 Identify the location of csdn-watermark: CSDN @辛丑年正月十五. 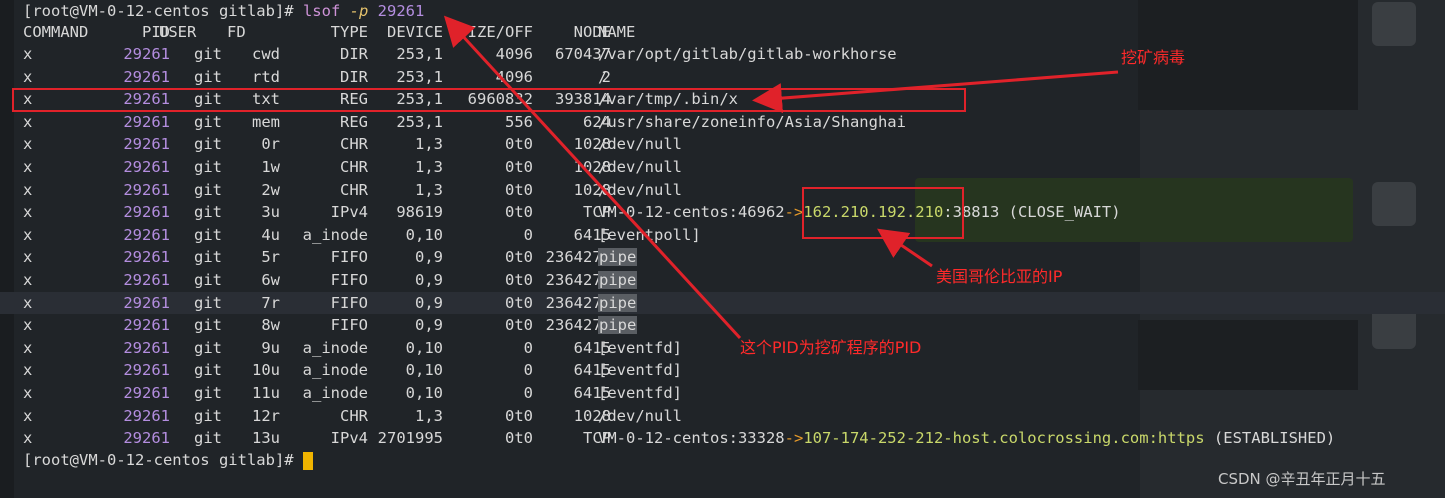
(1302, 479).